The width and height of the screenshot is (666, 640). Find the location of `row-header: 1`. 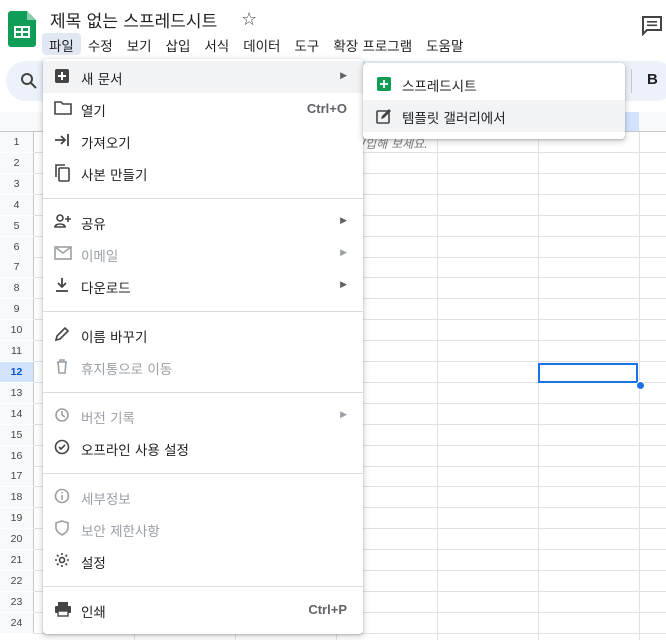

row-header: 1 is located at coordinates (17, 142).